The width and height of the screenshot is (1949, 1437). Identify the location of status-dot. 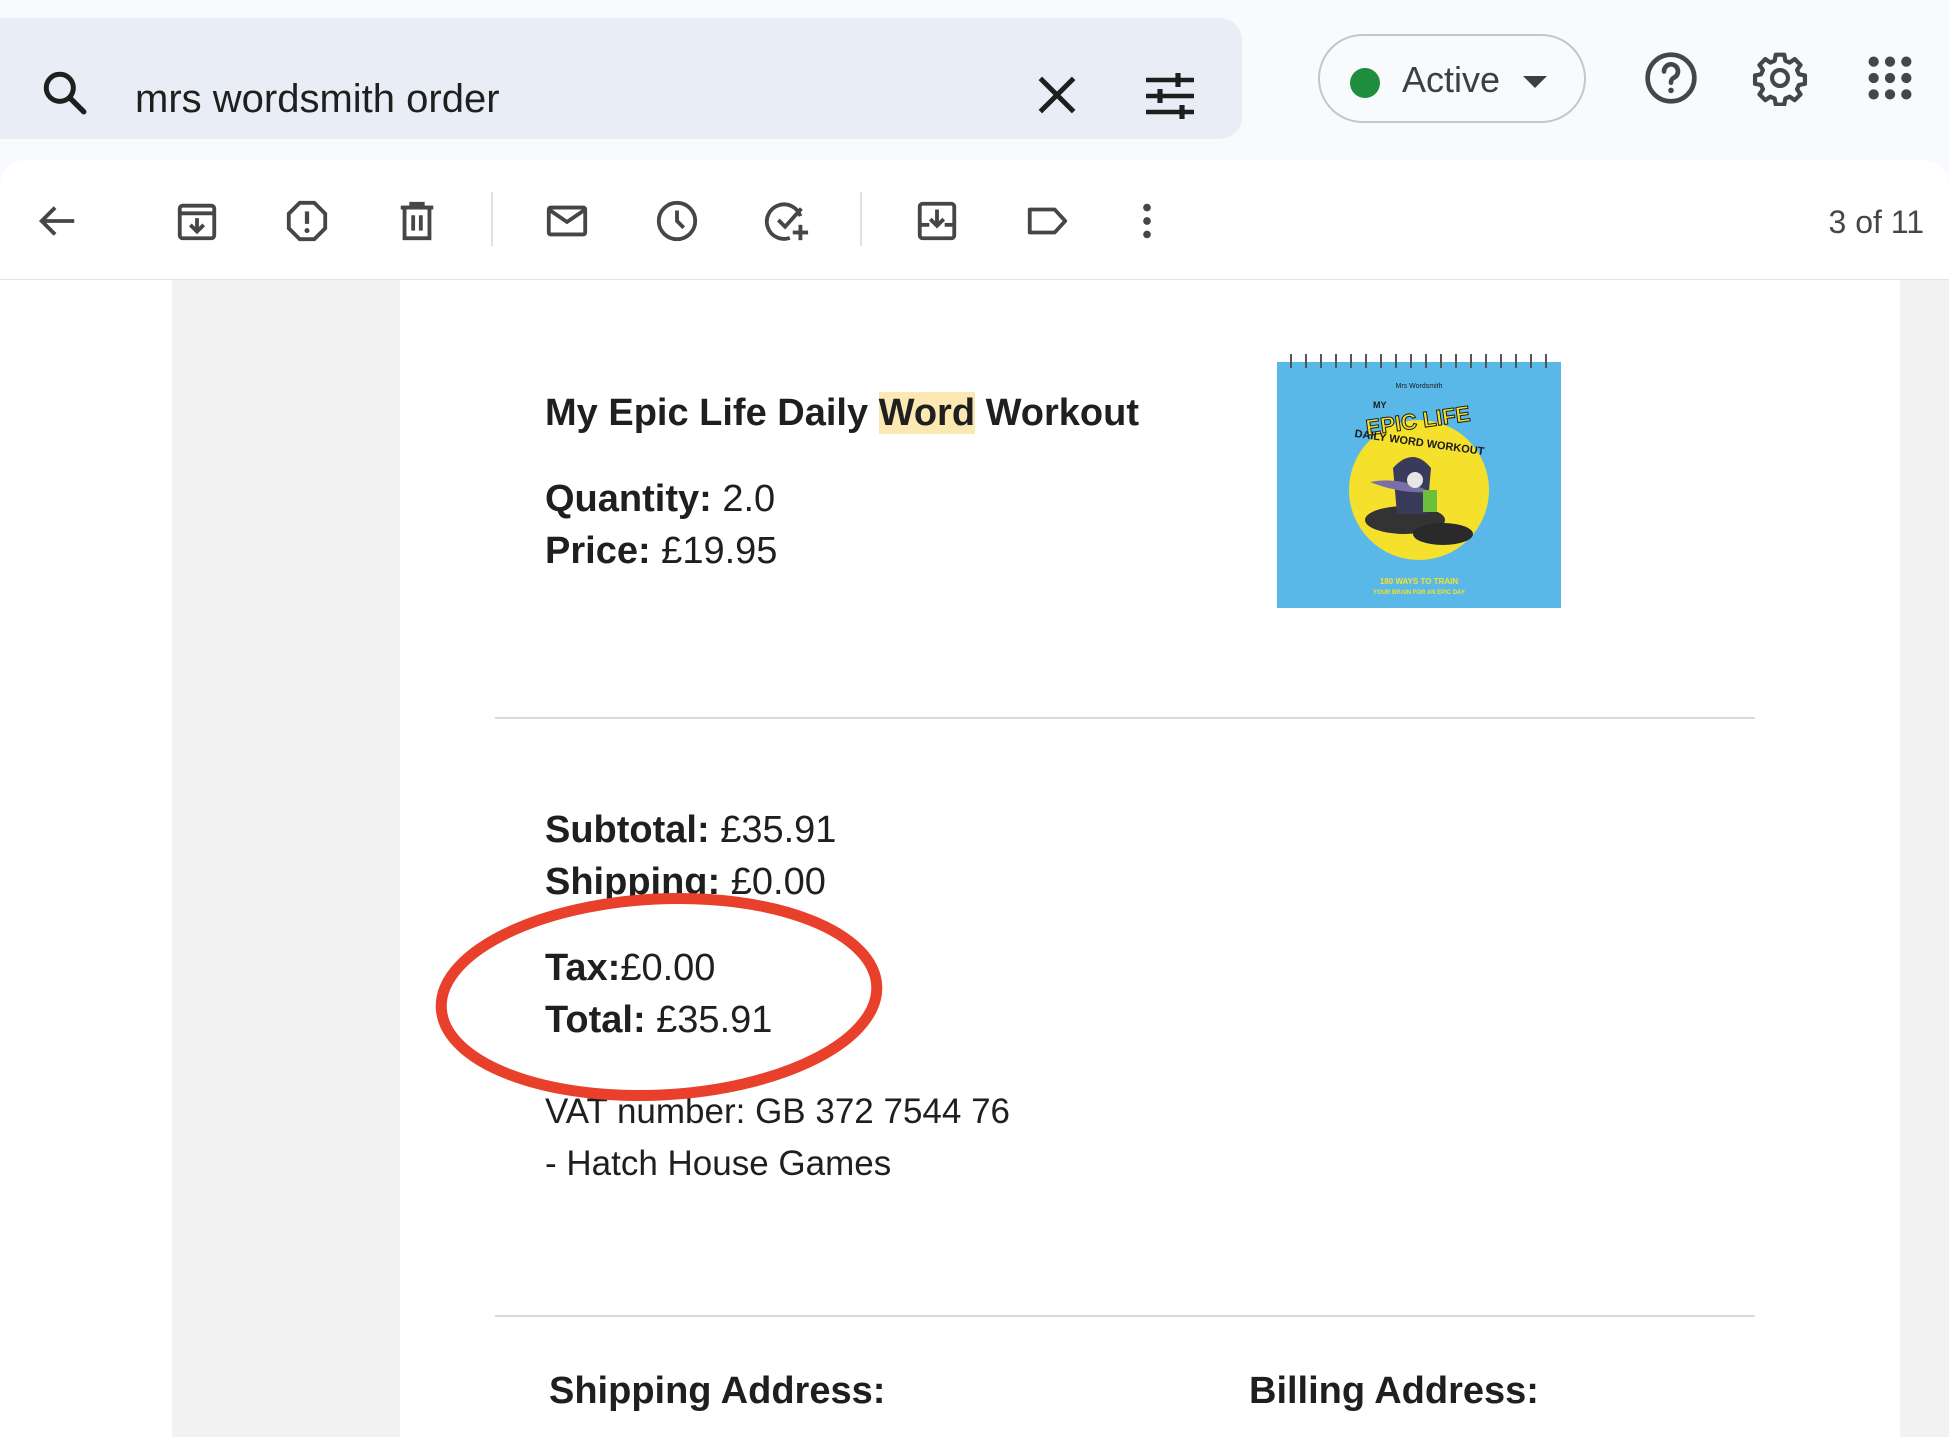
(1365, 83).